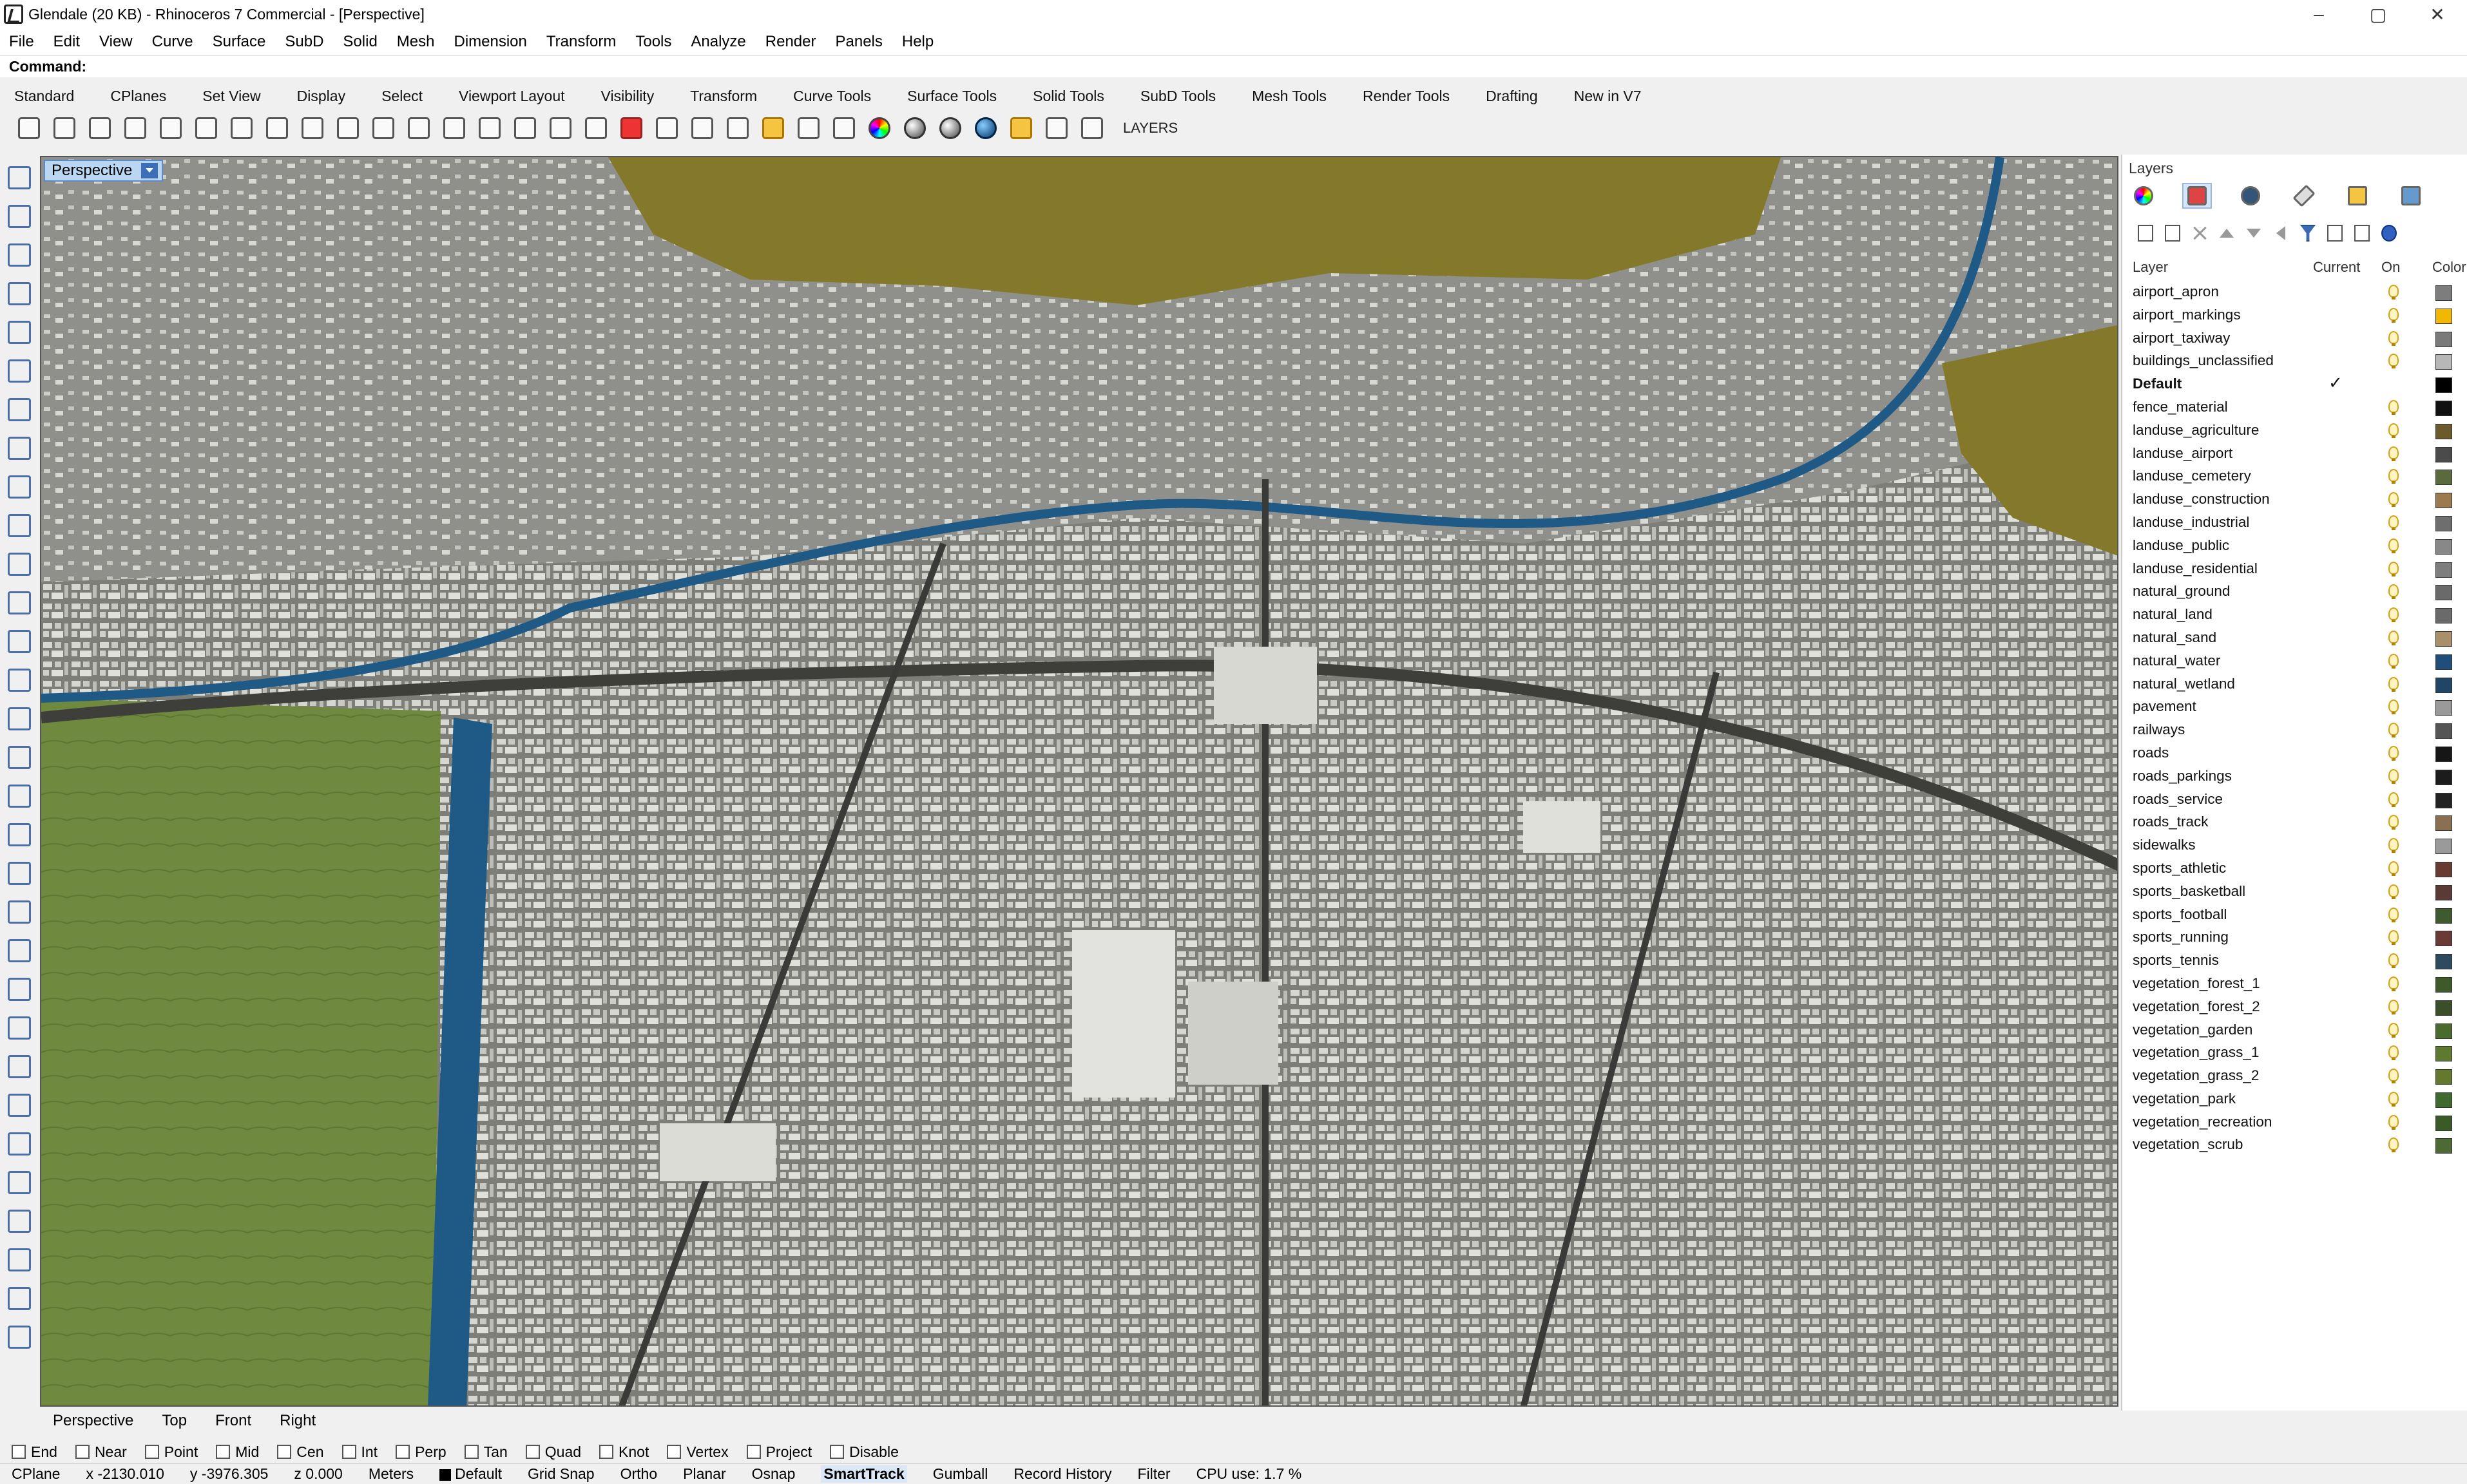 The height and width of the screenshot is (1484, 2467). What do you see at coordinates (19, 1337) in the screenshot?
I see `check-tool-icon` at bounding box center [19, 1337].